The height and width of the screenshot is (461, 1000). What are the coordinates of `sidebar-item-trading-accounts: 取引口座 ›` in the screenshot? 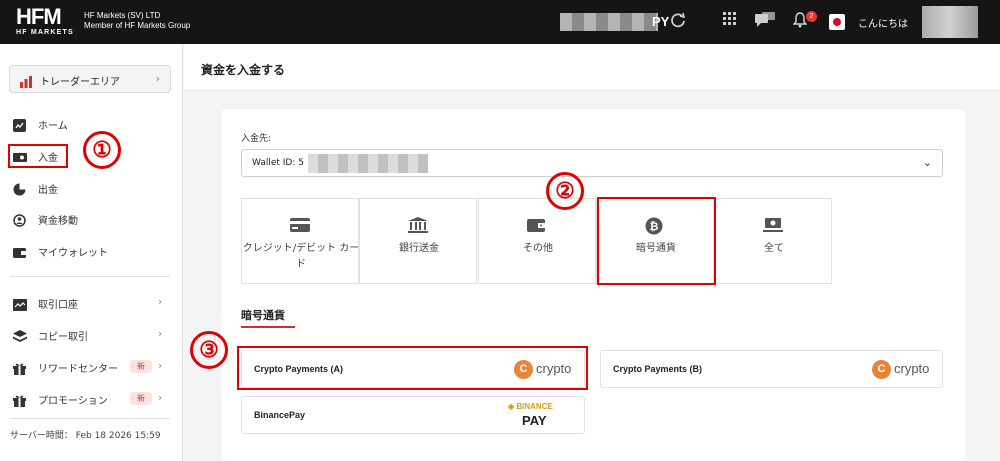 It's located at (91, 304).